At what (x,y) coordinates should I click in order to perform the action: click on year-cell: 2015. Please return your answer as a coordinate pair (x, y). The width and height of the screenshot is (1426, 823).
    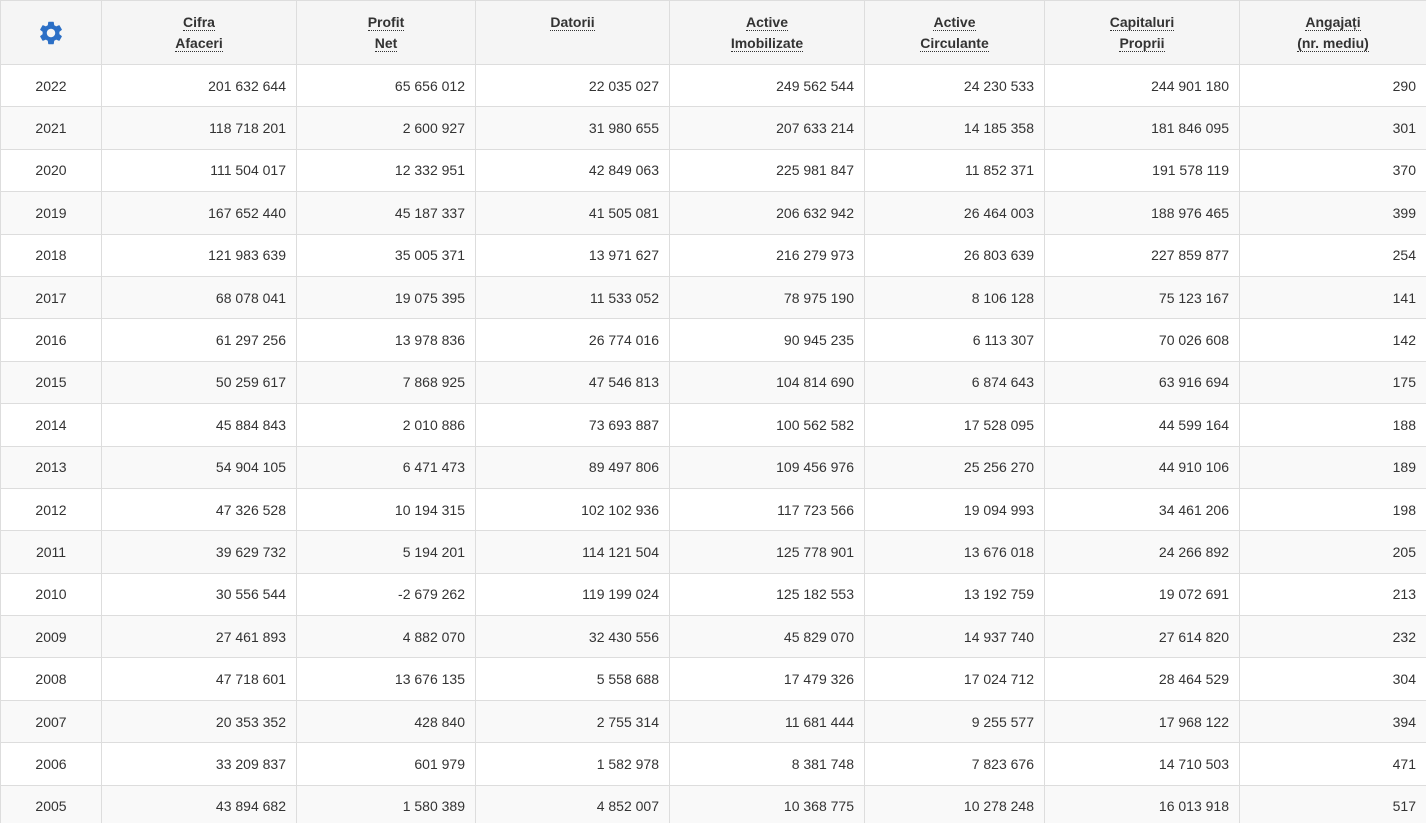
    Looking at the image, I should click on (51, 382).